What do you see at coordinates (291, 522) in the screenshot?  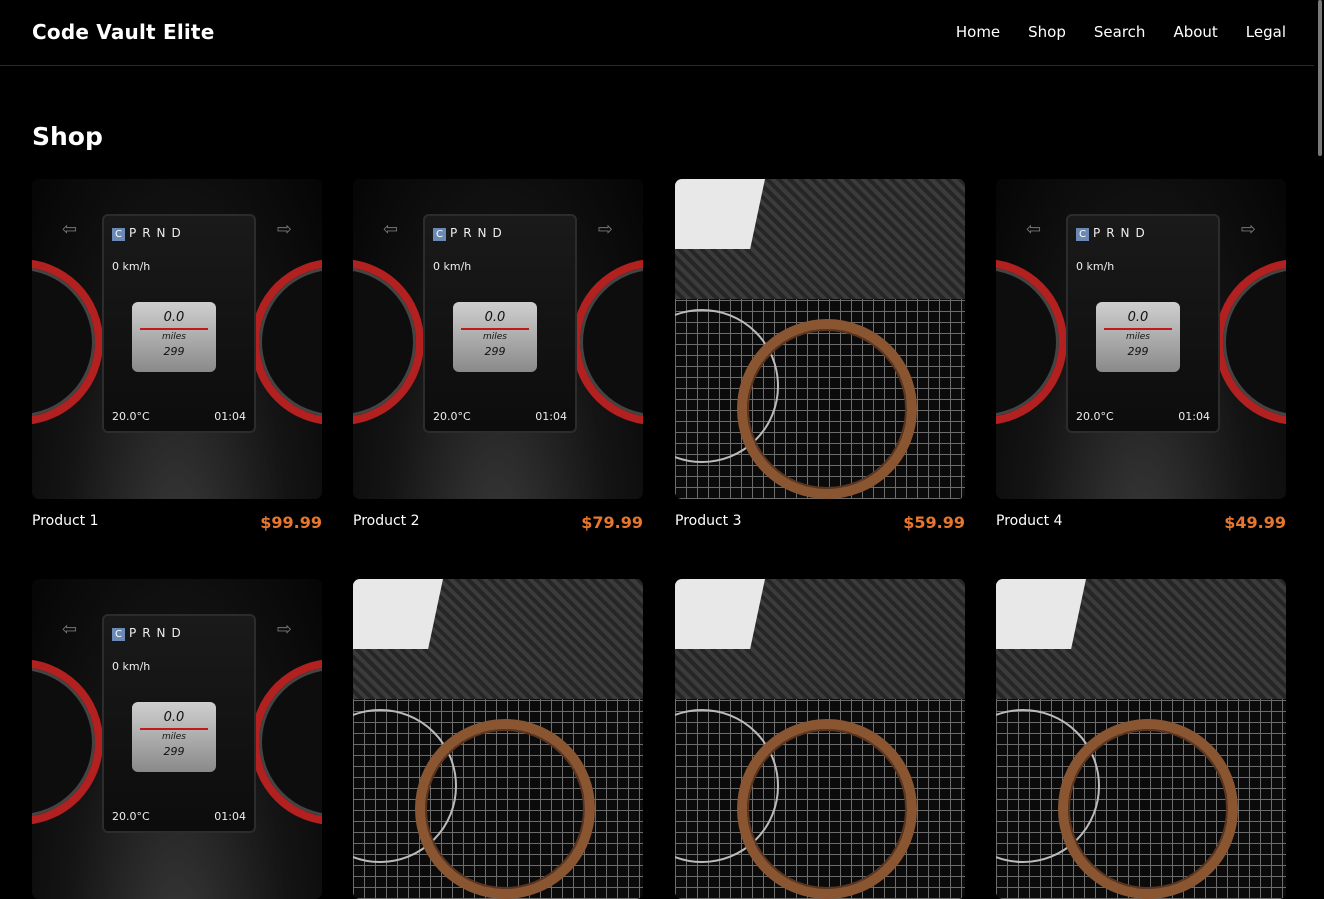 I see `product-price: $99.99` at bounding box center [291, 522].